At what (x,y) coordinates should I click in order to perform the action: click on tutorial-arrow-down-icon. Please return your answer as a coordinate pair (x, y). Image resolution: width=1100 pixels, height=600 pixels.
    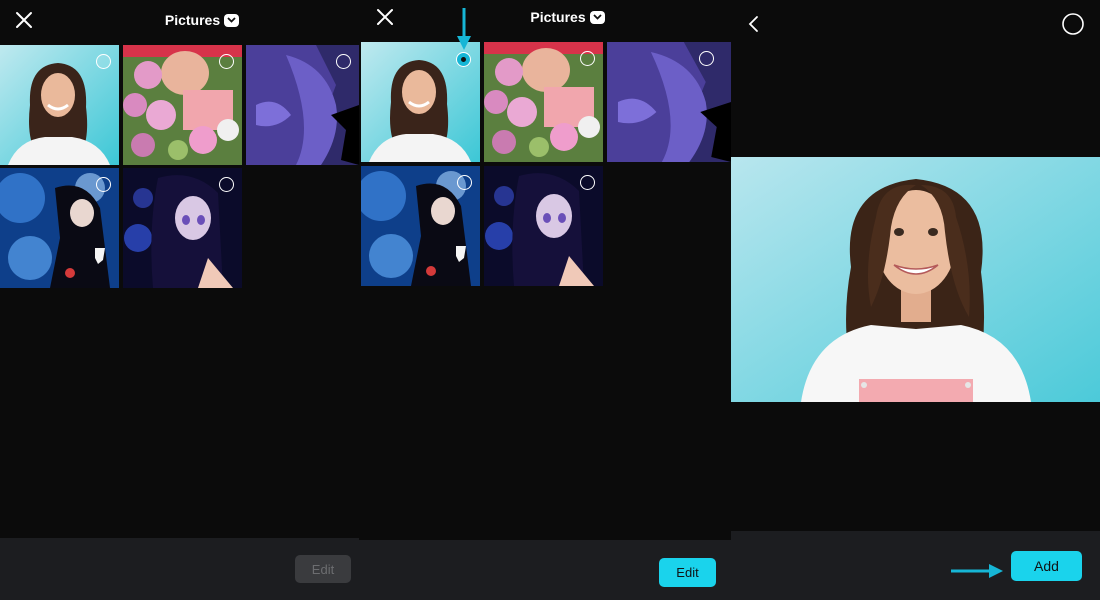
    Looking at the image, I should click on (464, 29).